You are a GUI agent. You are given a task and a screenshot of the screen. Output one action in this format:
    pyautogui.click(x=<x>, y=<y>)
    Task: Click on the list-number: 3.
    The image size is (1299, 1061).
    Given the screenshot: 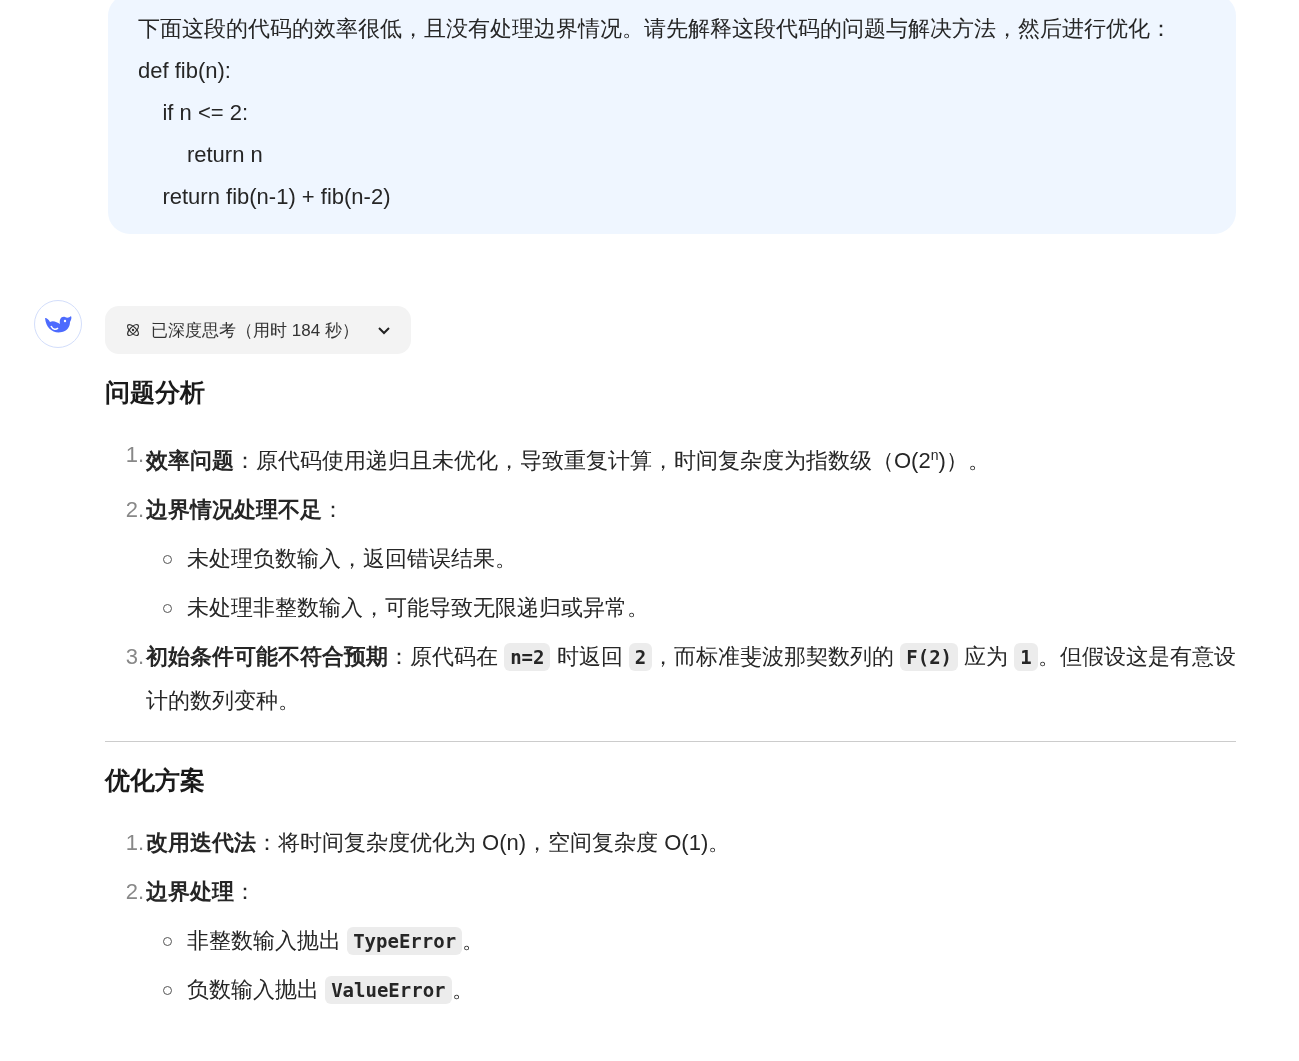 What is the action you would take?
    pyautogui.click(x=134, y=657)
    